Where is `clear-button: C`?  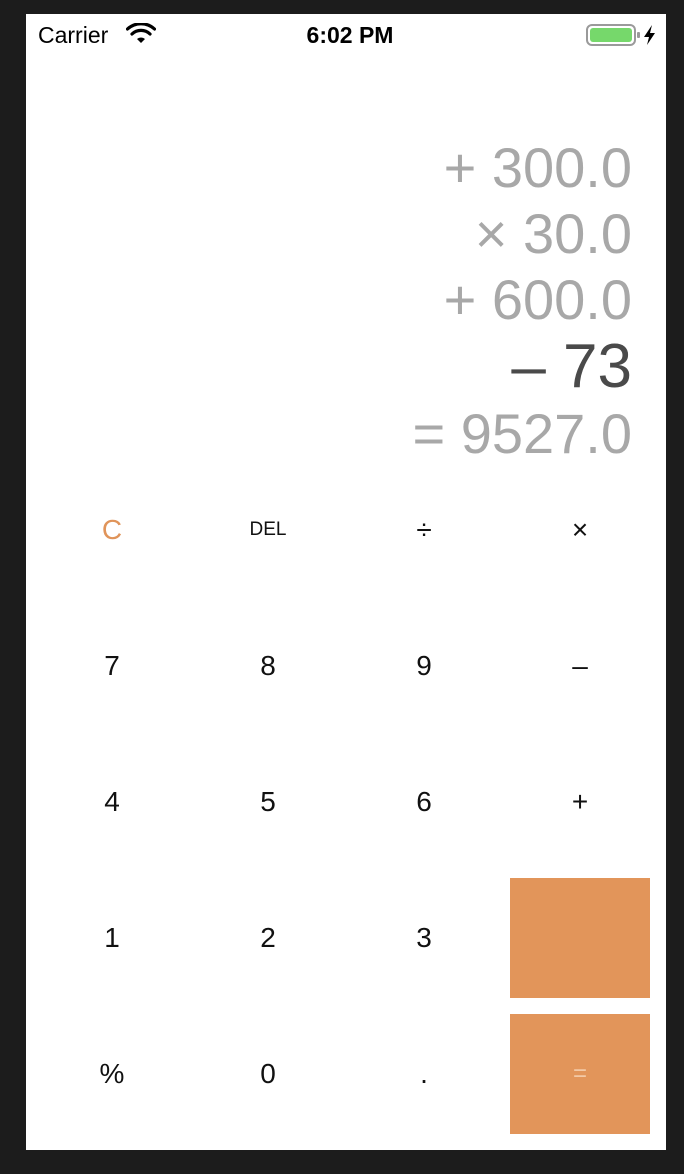
clear-button: C is located at coordinates (112, 530).